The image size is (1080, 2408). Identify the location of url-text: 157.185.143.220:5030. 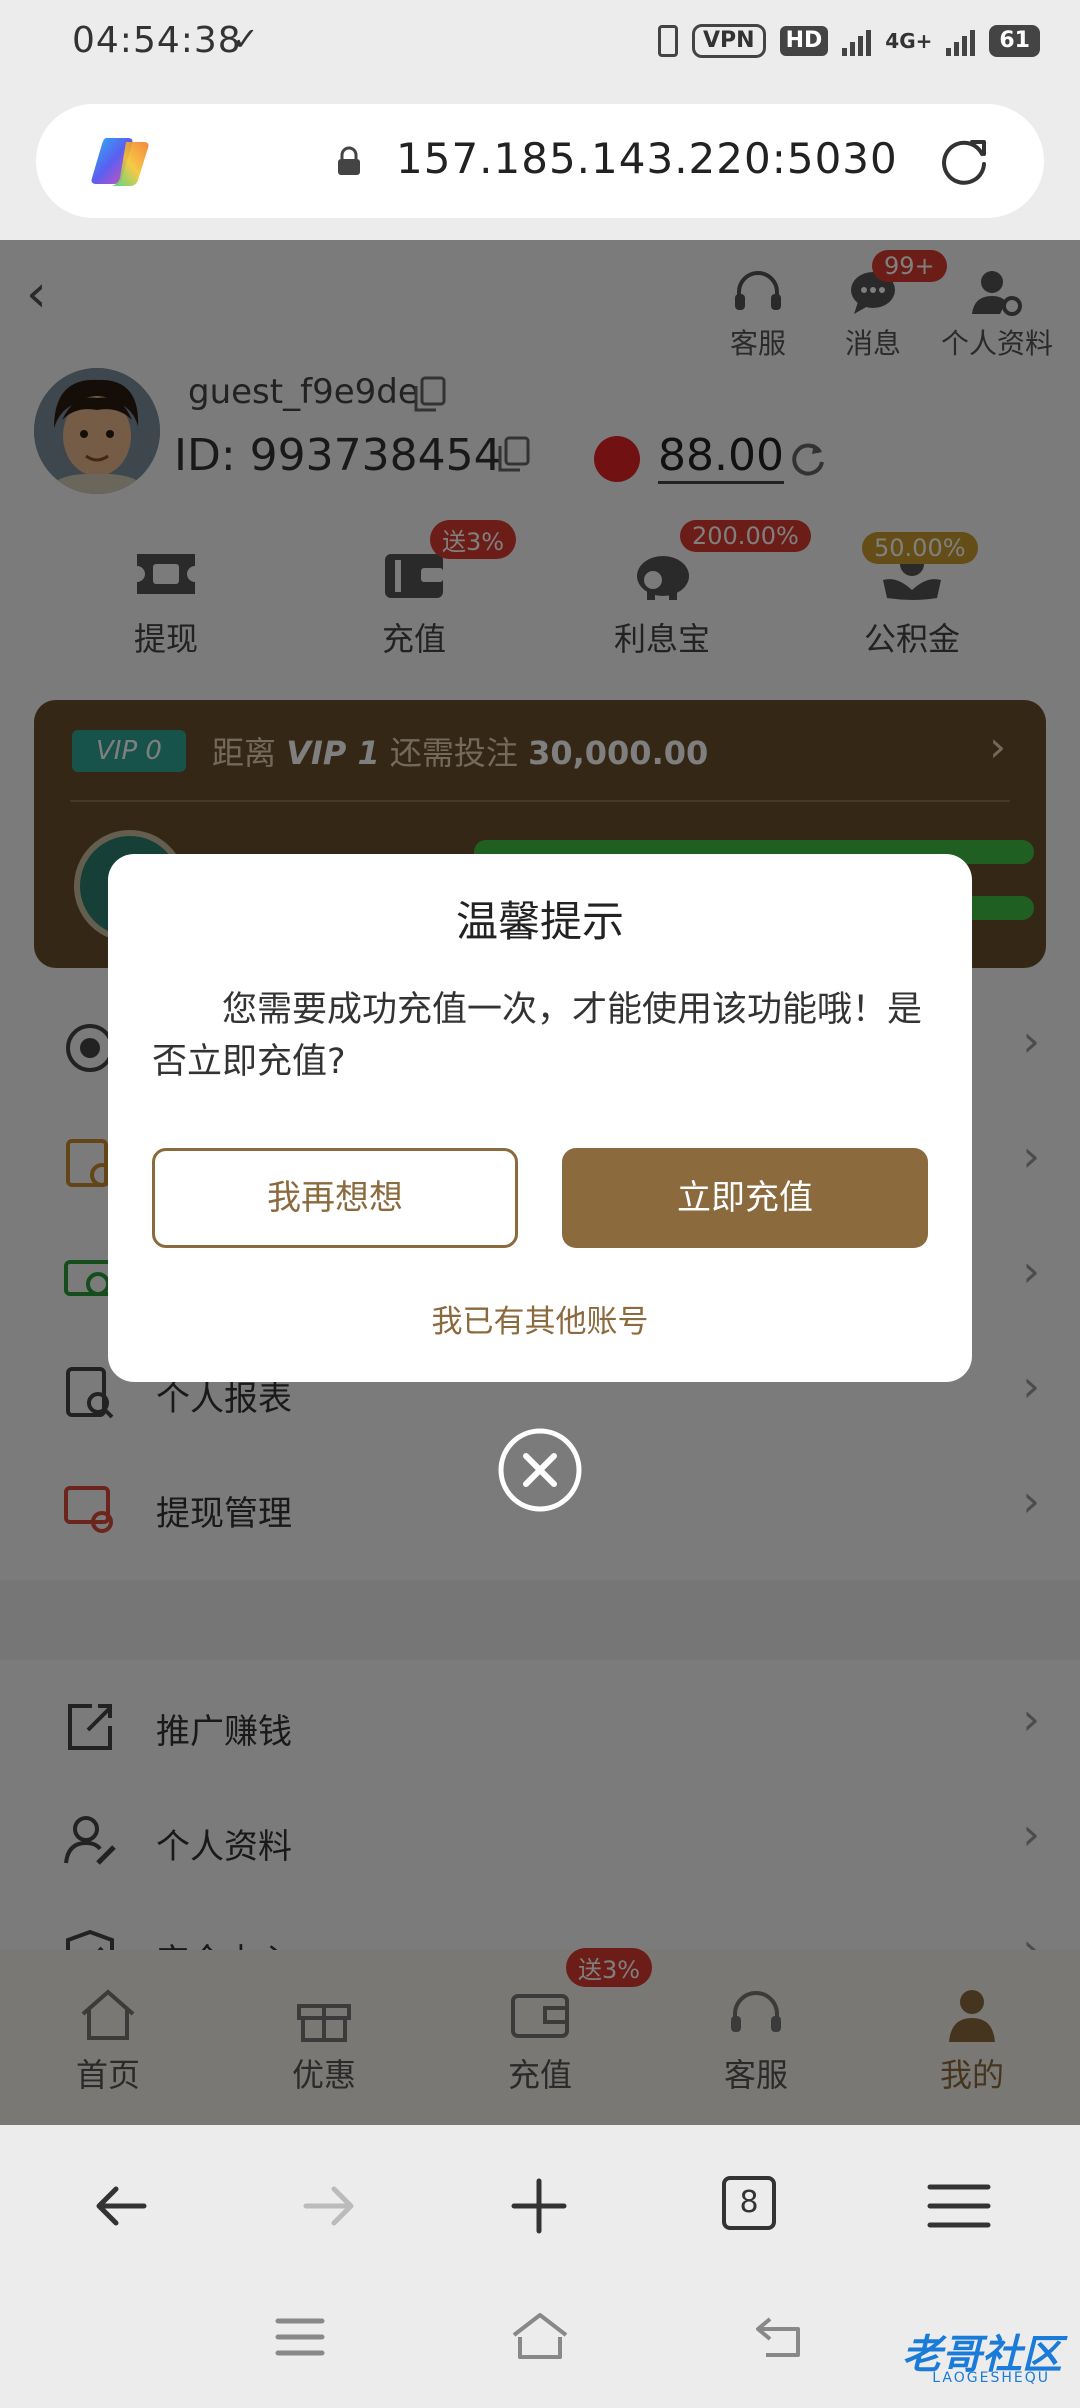
(647, 158).